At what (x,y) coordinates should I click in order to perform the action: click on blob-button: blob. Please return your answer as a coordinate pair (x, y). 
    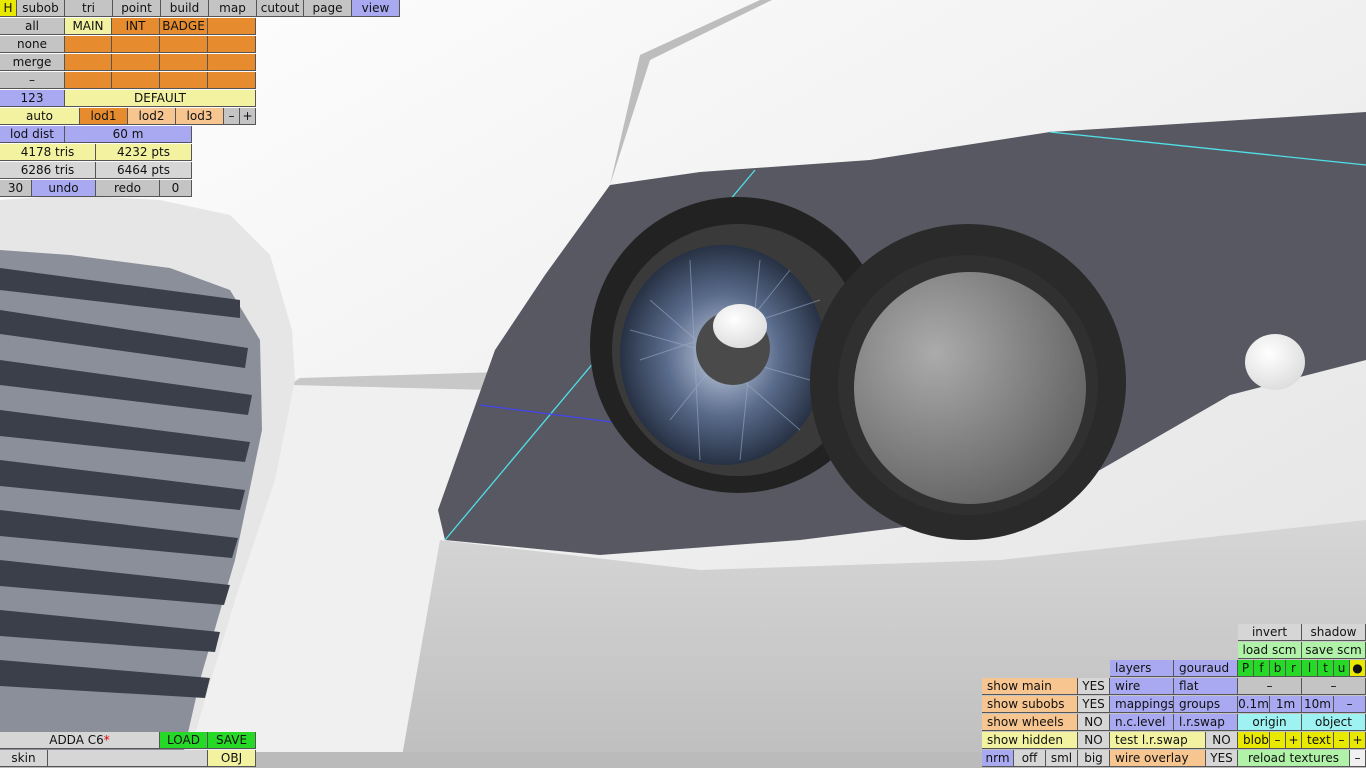
    Looking at the image, I should click on (1254, 740).